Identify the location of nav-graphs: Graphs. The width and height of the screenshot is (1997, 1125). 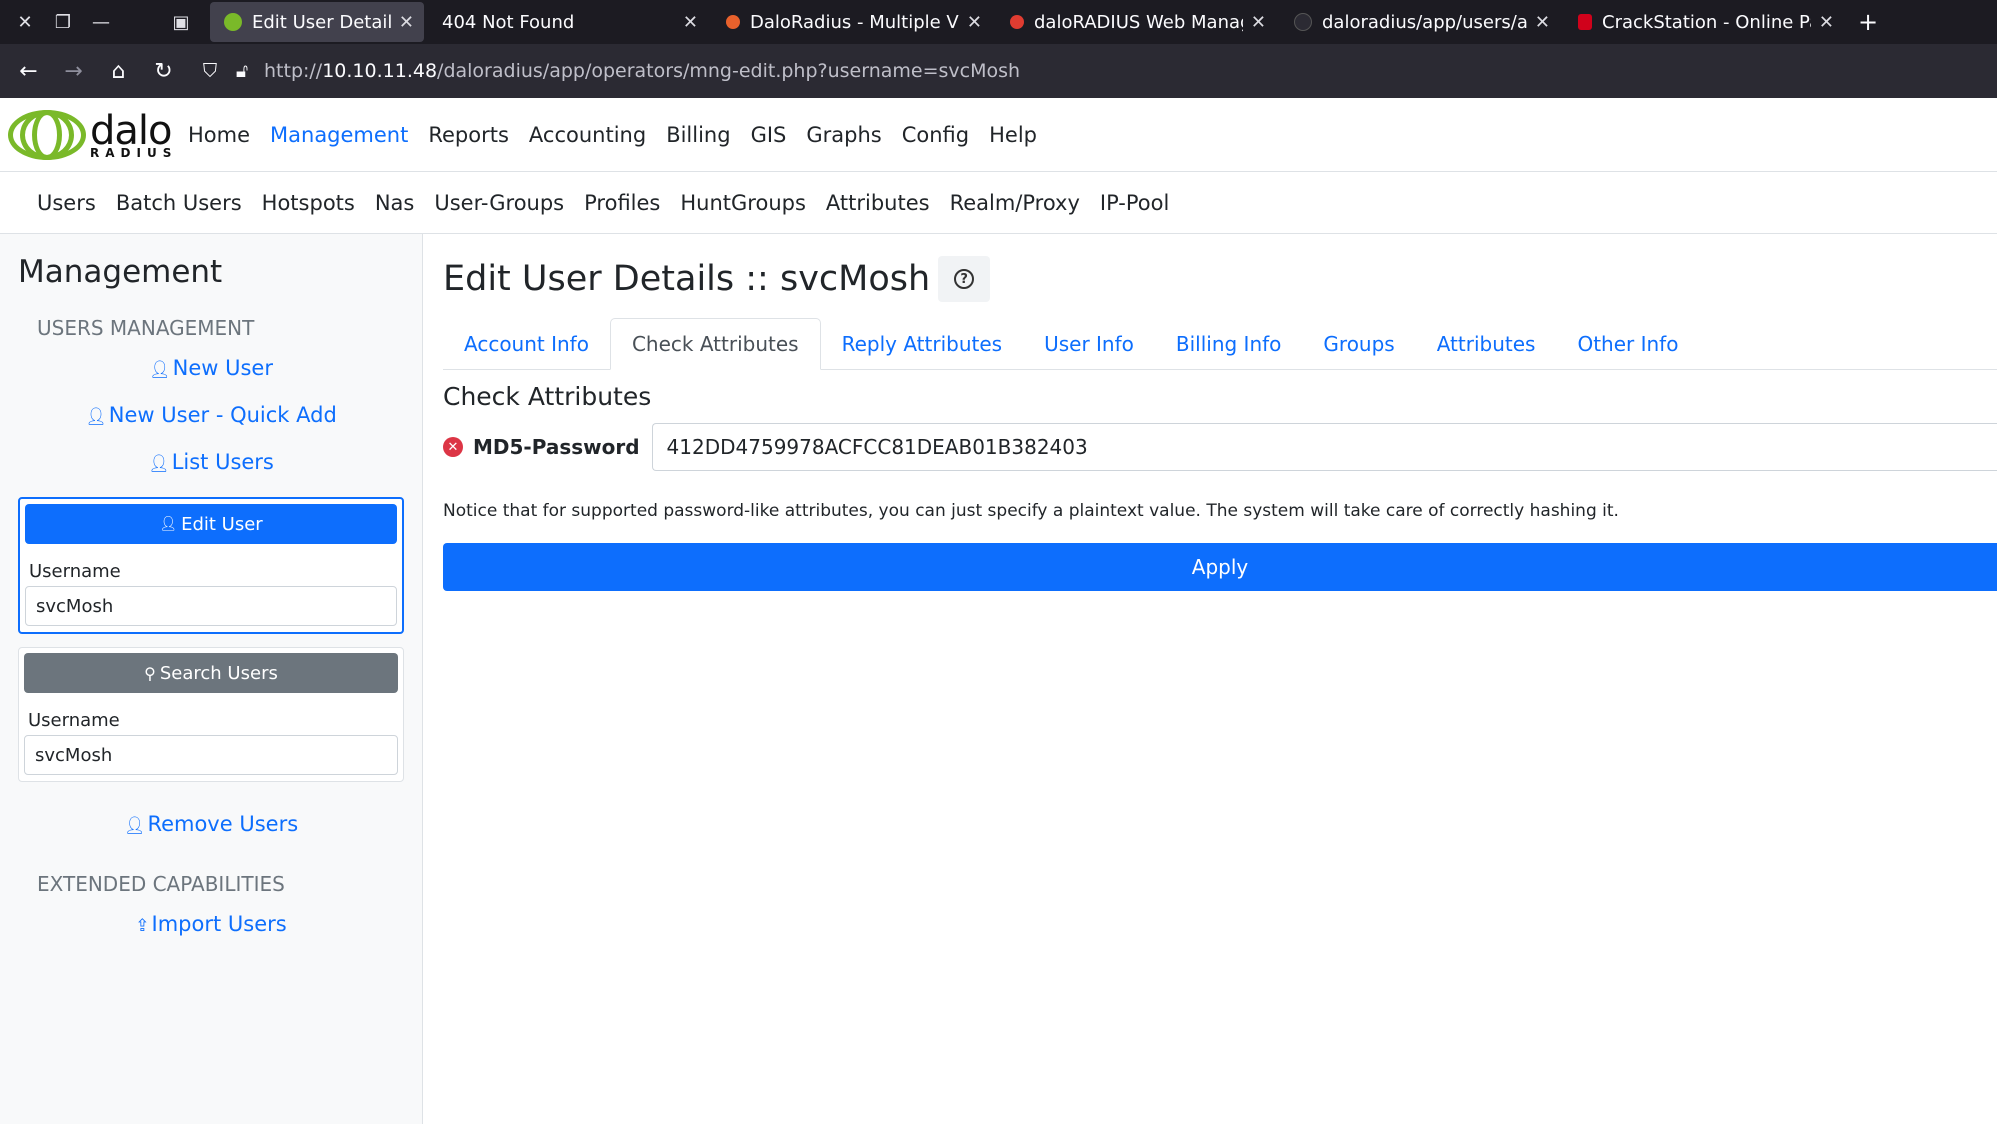
(843, 135).